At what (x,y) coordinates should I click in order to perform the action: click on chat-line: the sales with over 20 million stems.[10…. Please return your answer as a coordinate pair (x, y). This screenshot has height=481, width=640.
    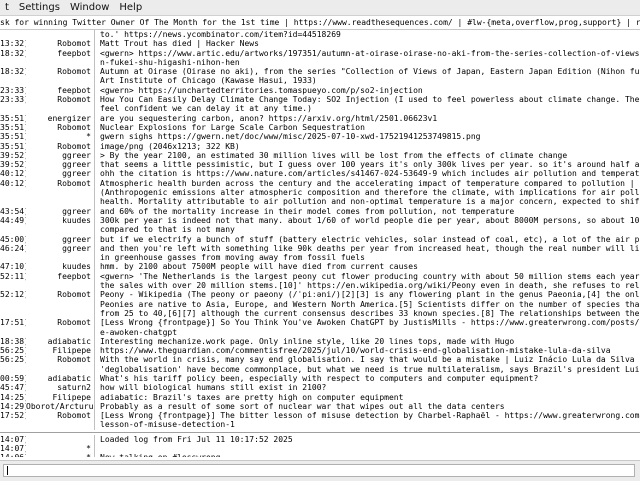
    Looking at the image, I should click on (320, 286).